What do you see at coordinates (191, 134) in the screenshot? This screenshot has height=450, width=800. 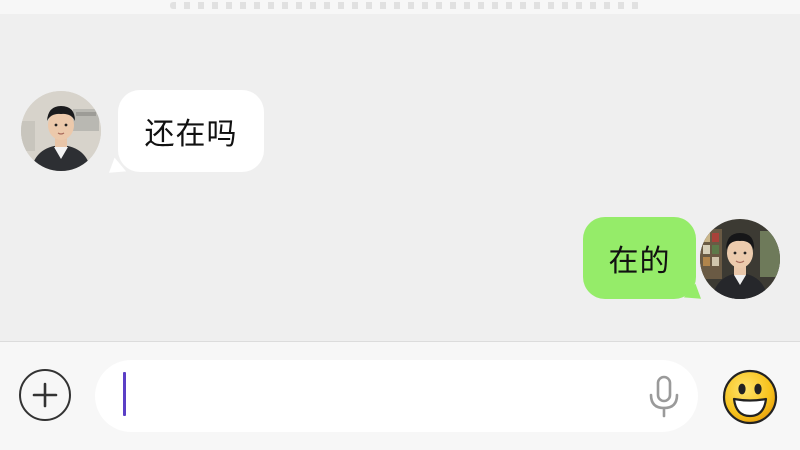 I see `incoming-message-text: 还在吗` at bounding box center [191, 134].